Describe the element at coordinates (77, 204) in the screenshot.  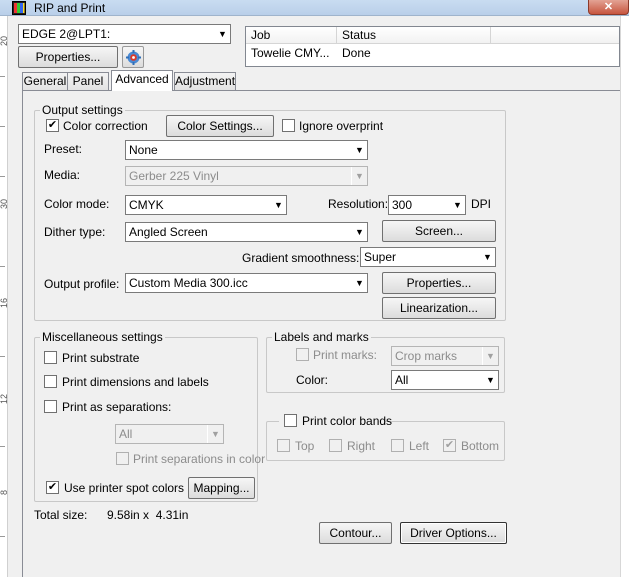
I see `color-mode-label: Color mode:` at that location.